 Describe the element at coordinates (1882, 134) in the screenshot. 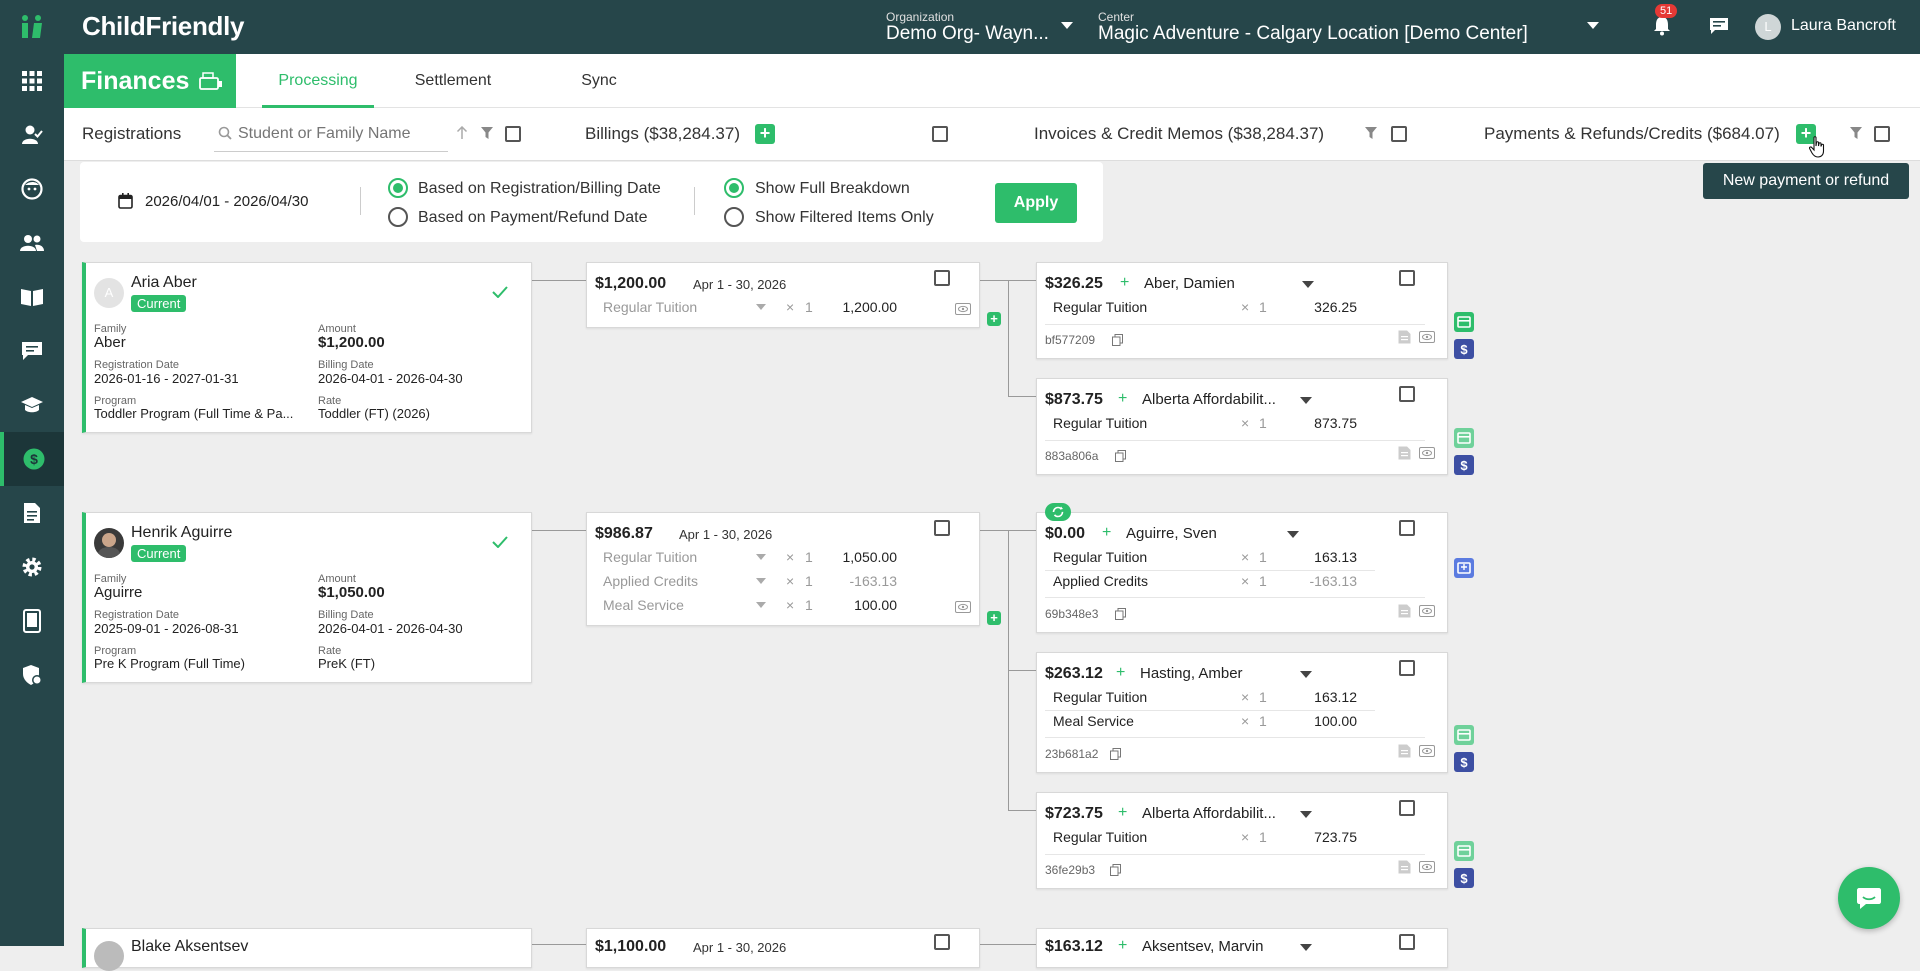

I see `payments-select-all-checkbox` at that location.